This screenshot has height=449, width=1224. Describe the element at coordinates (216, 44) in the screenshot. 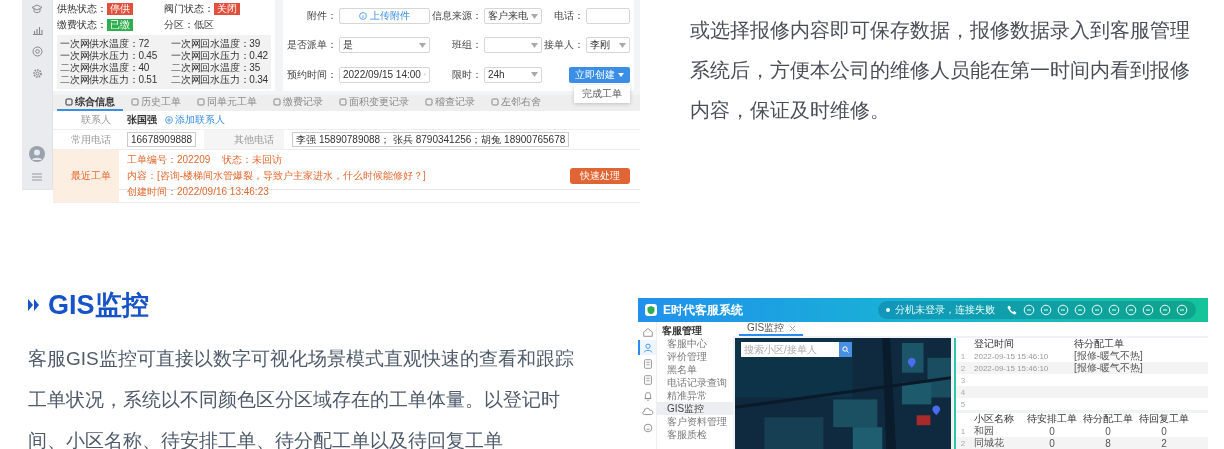

I see `metric-text: 一次网回水温度：39` at that location.